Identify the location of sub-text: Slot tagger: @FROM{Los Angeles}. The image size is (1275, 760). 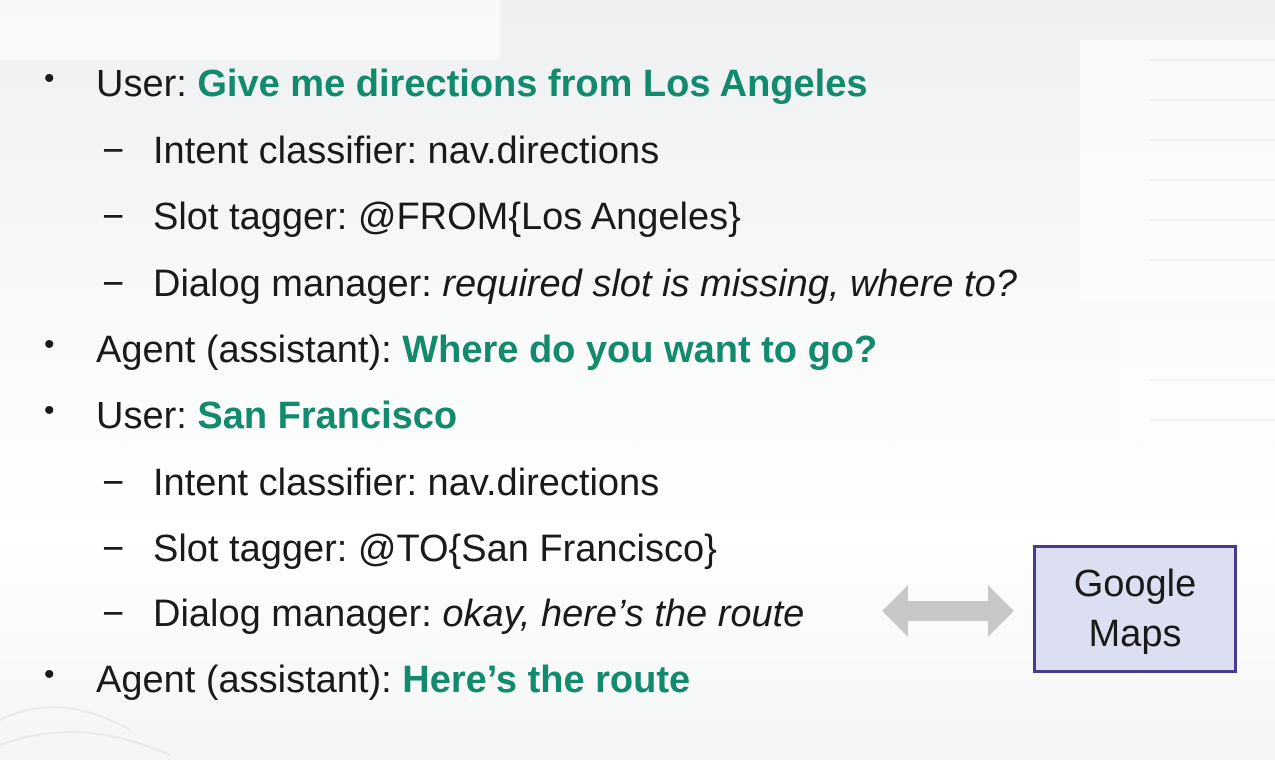
(447, 217).